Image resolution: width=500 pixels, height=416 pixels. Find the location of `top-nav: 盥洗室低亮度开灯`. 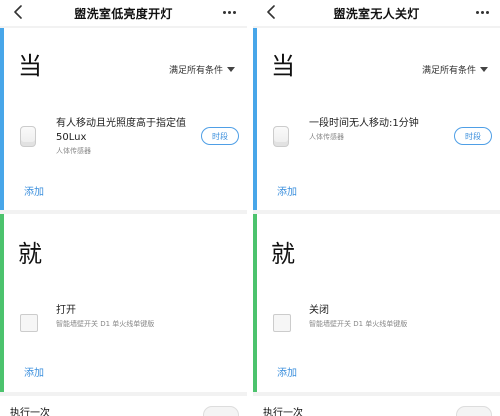

top-nav: 盥洗室低亮度开灯 is located at coordinates (123, 13).